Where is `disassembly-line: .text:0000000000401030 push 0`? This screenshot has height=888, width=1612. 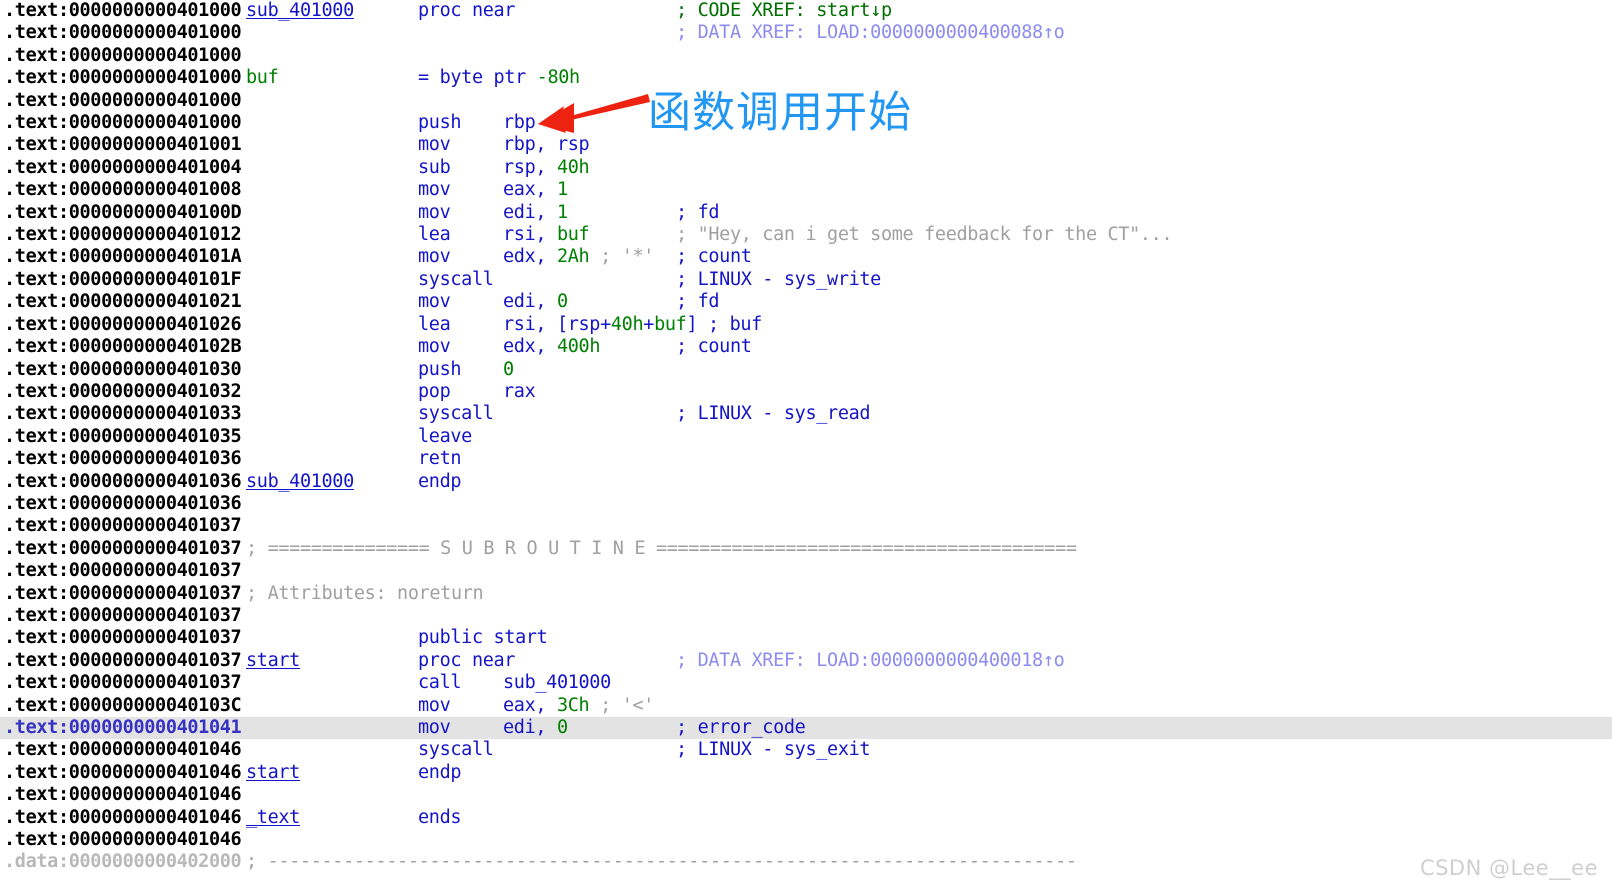
disassembly-line: .text:0000000000401030 push 0 is located at coordinates (806, 370).